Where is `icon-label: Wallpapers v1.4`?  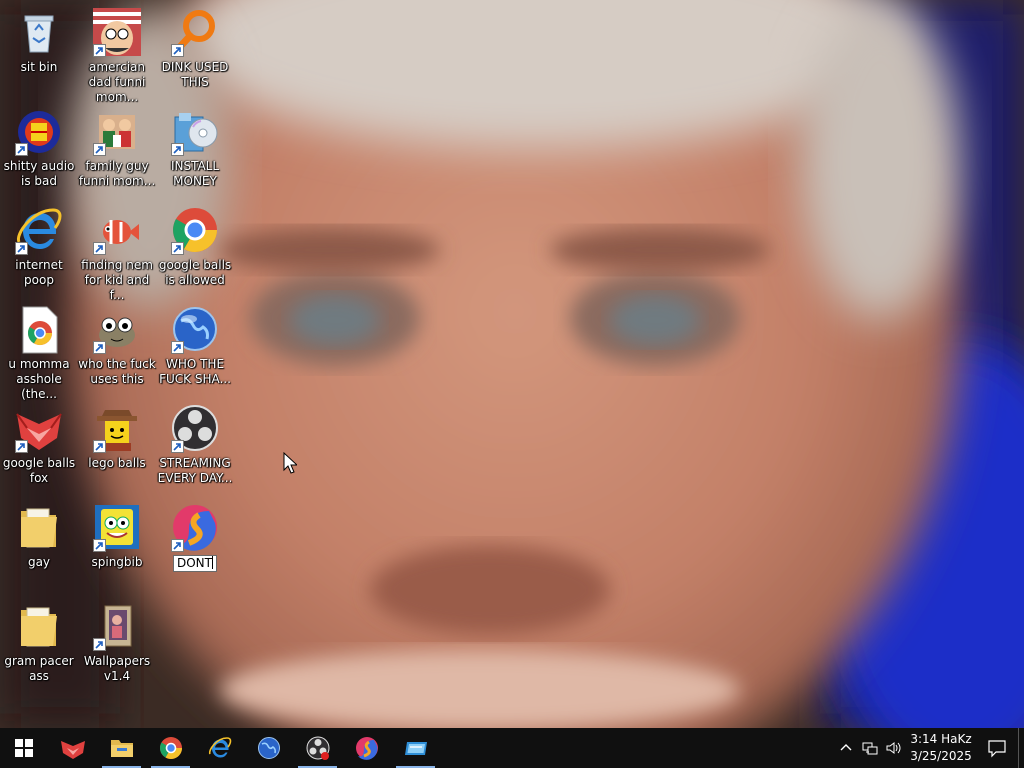 icon-label: Wallpapers v1.4 is located at coordinates (117, 668).